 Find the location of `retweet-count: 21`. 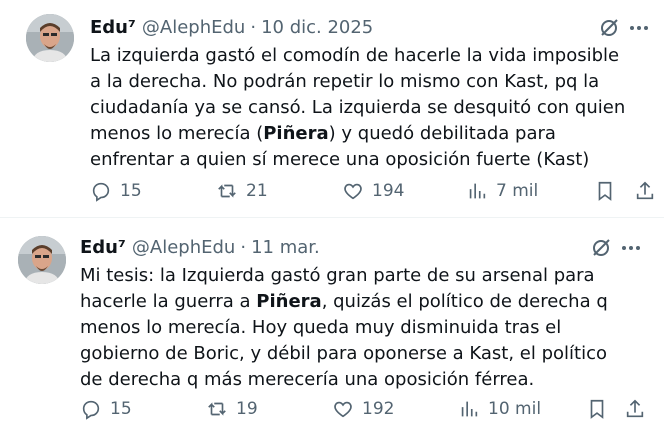

retweet-count: 21 is located at coordinates (257, 191).